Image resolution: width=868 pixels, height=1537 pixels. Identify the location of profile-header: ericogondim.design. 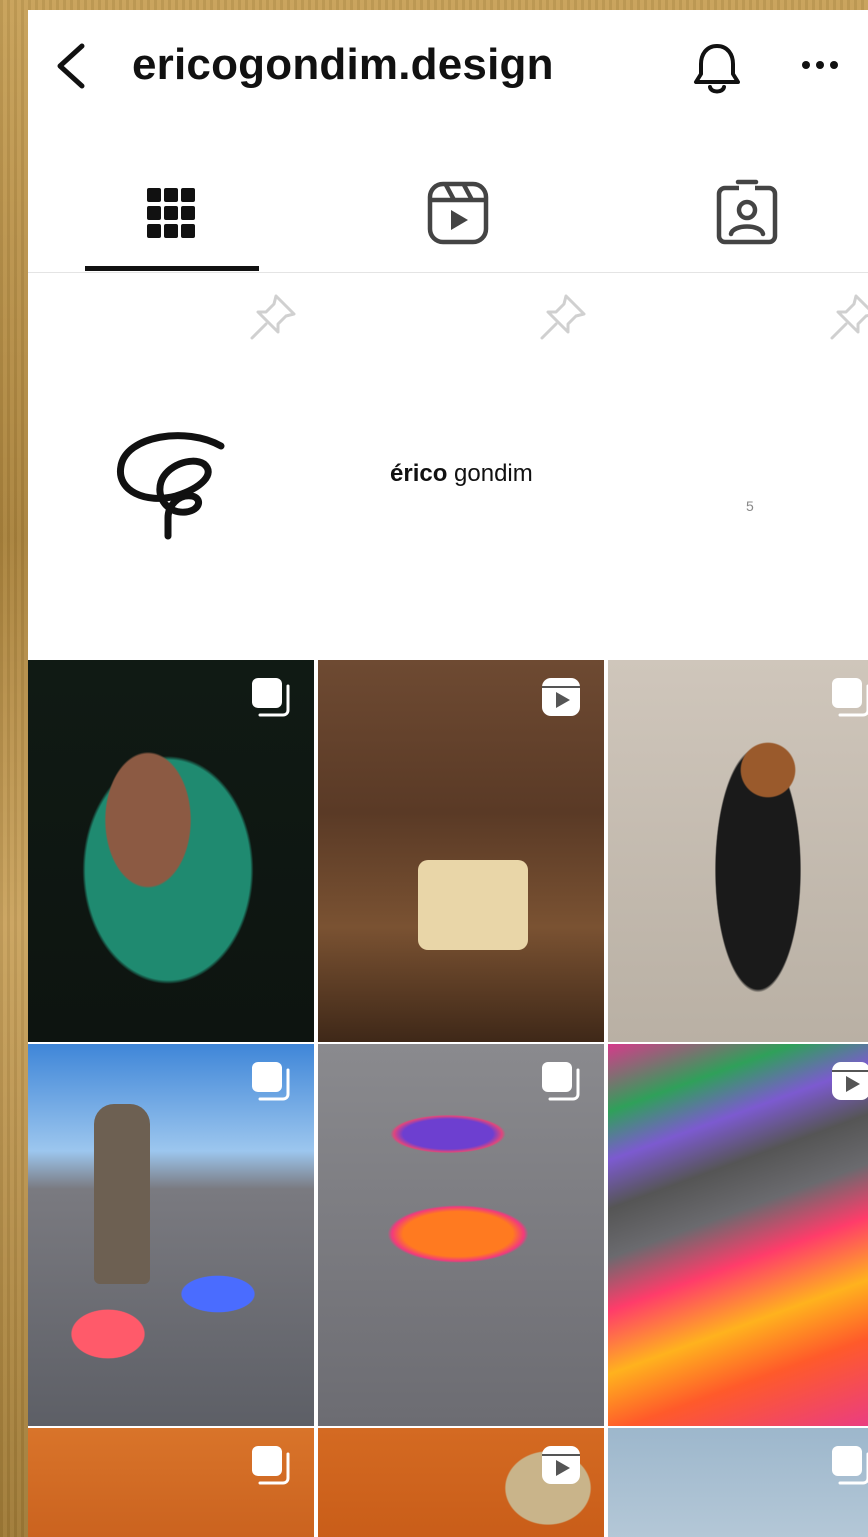
(448, 69).